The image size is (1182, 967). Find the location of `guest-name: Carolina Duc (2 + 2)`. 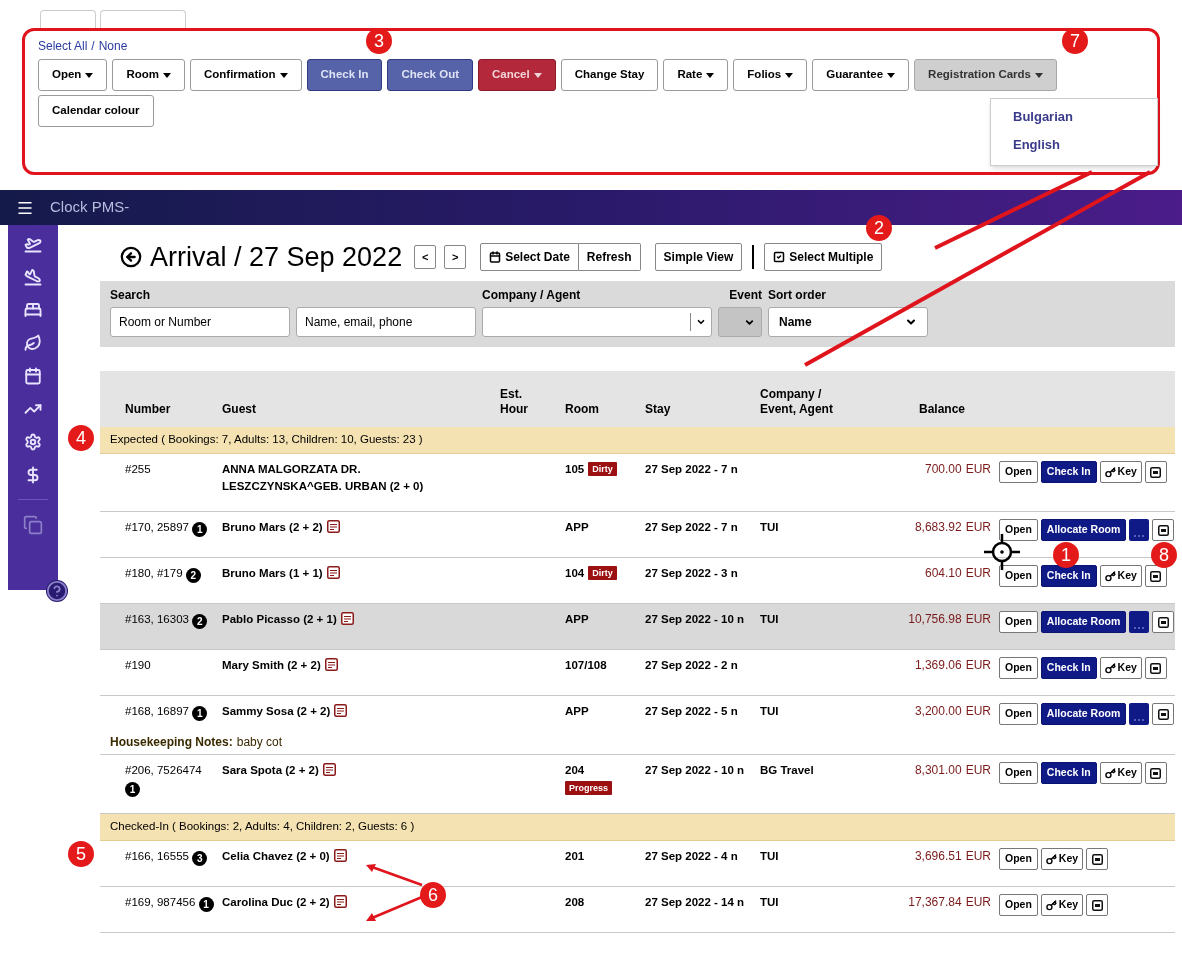

guest-name: Carolina Duc (2 + 2) is located at coordinates (276, 902).